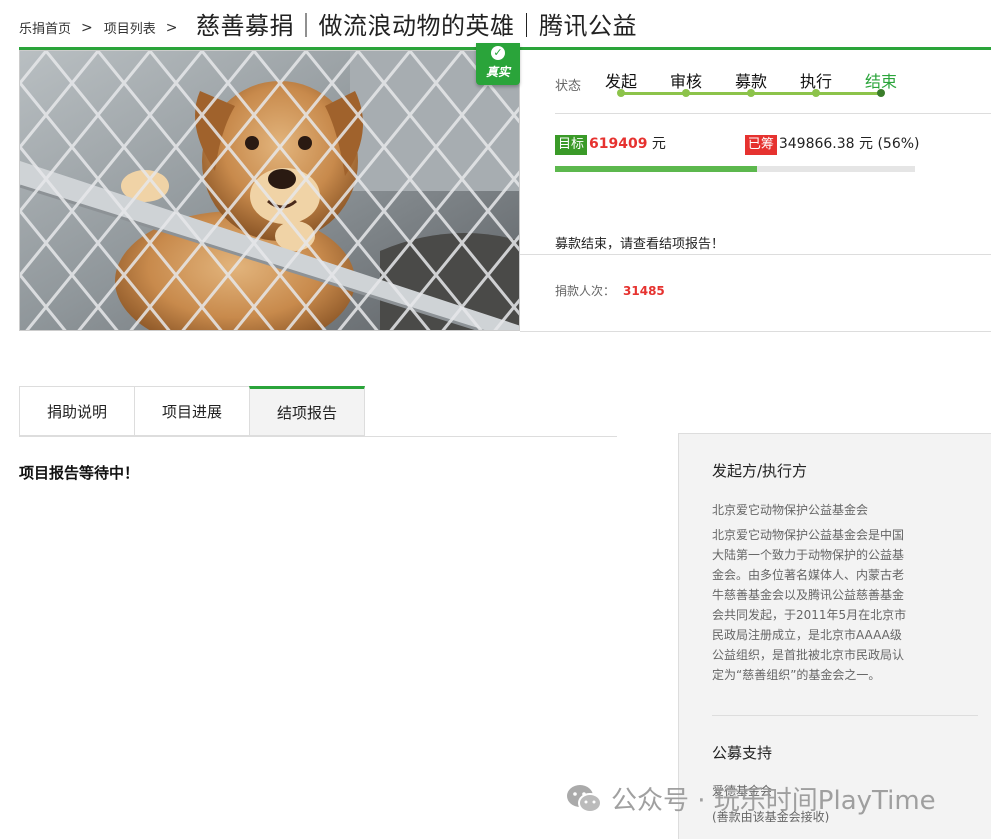  What do you see at coordinates (498, 64) in the screenshot?
I see `verified-badge: ✓ 真实` at bounding box center [498, 64].